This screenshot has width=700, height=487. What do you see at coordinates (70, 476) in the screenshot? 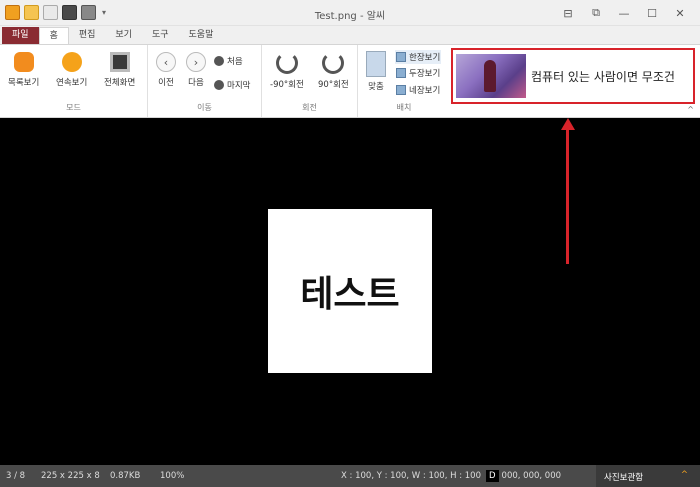
I see `image-dimensions: 225 x 225 x 8` at bounding box center [70, 476].